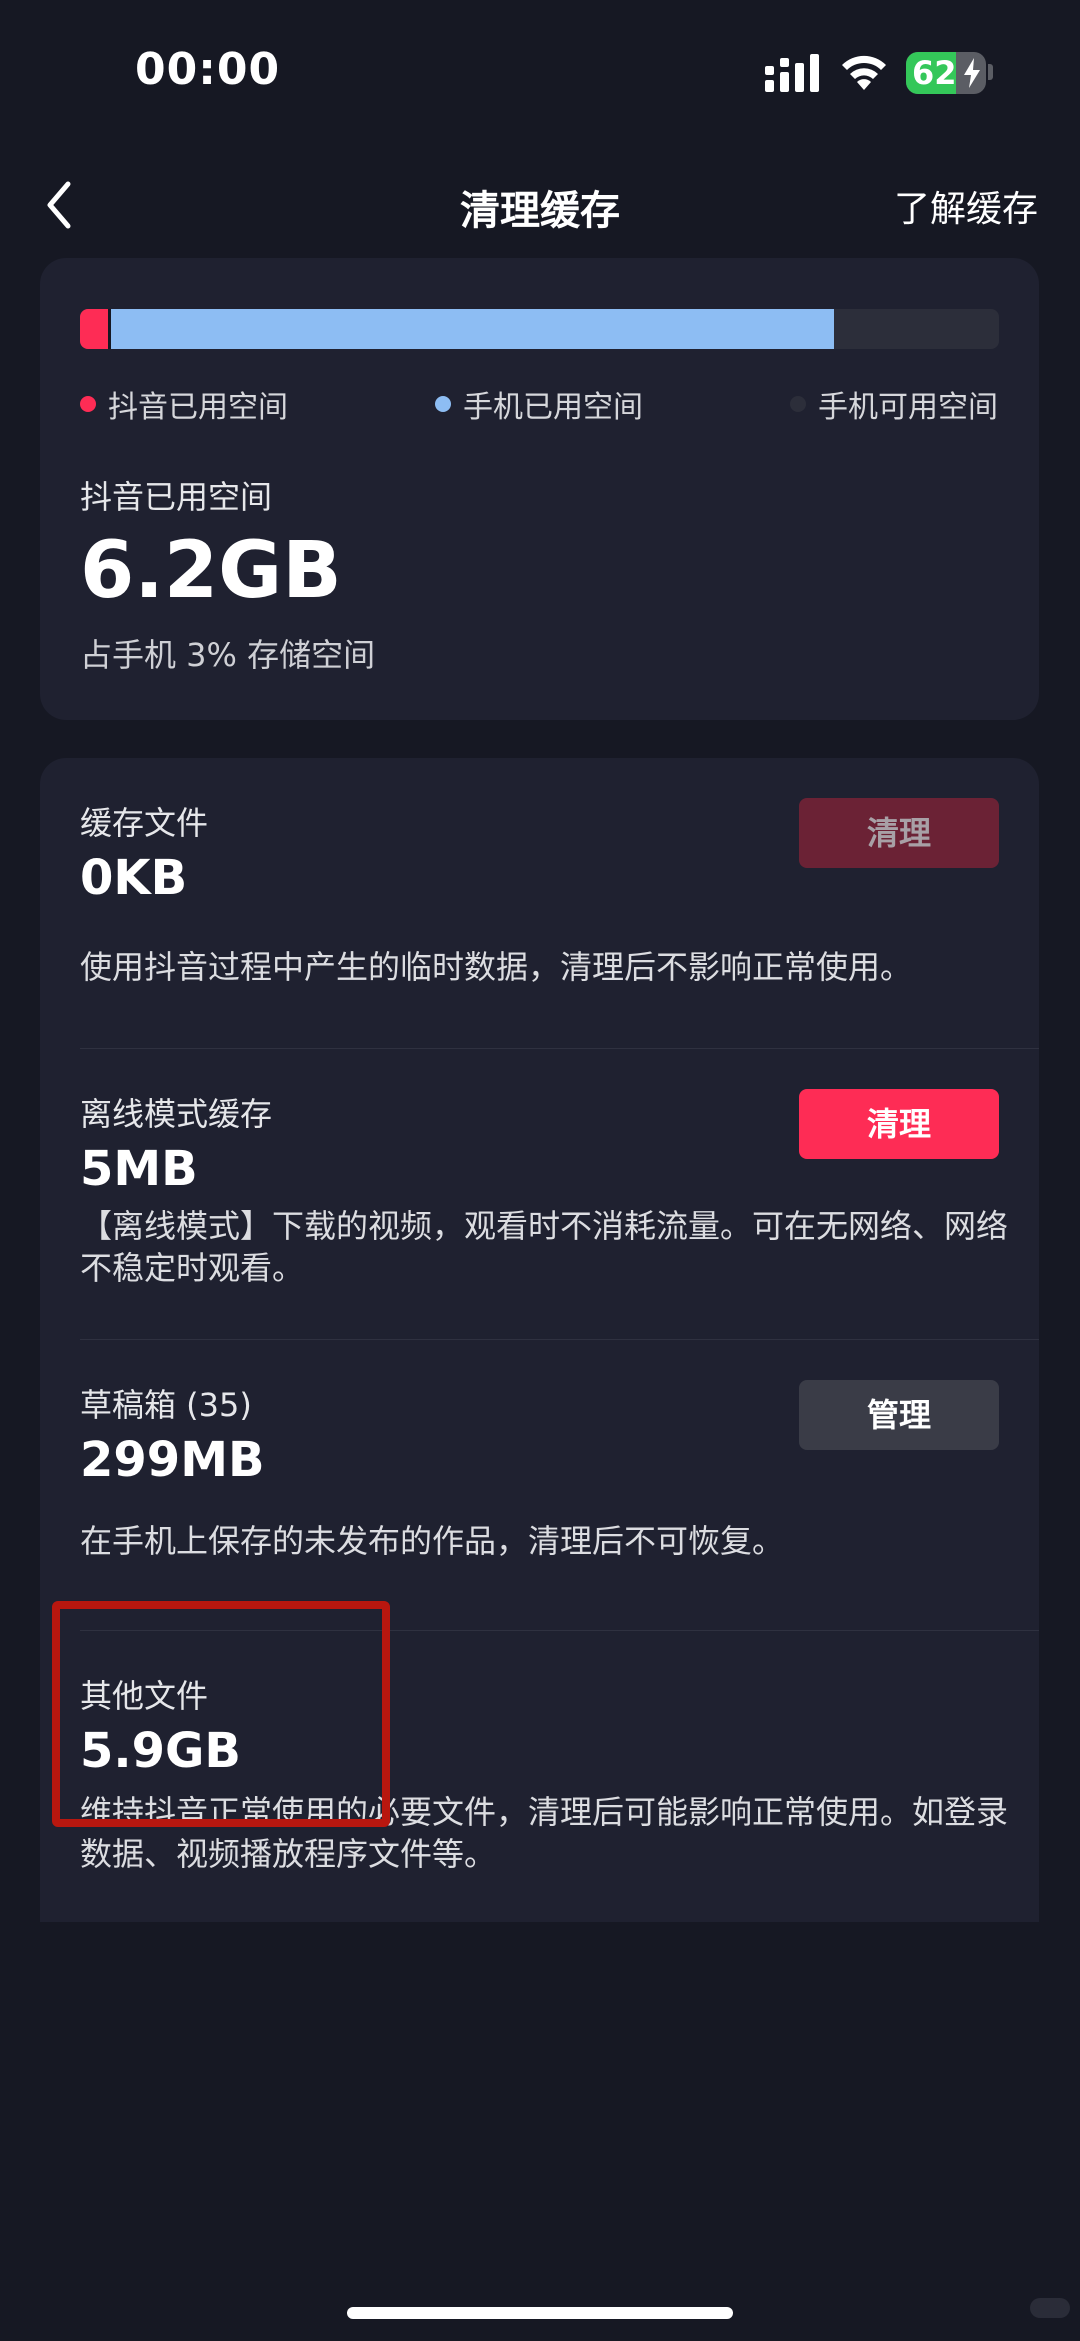 This screenshot has width=1080, height=2341. What do you see at coordinates (540, 75) in the screenshot?
I see `status-bar: 00:00 62` at bounding box center [540, 75].